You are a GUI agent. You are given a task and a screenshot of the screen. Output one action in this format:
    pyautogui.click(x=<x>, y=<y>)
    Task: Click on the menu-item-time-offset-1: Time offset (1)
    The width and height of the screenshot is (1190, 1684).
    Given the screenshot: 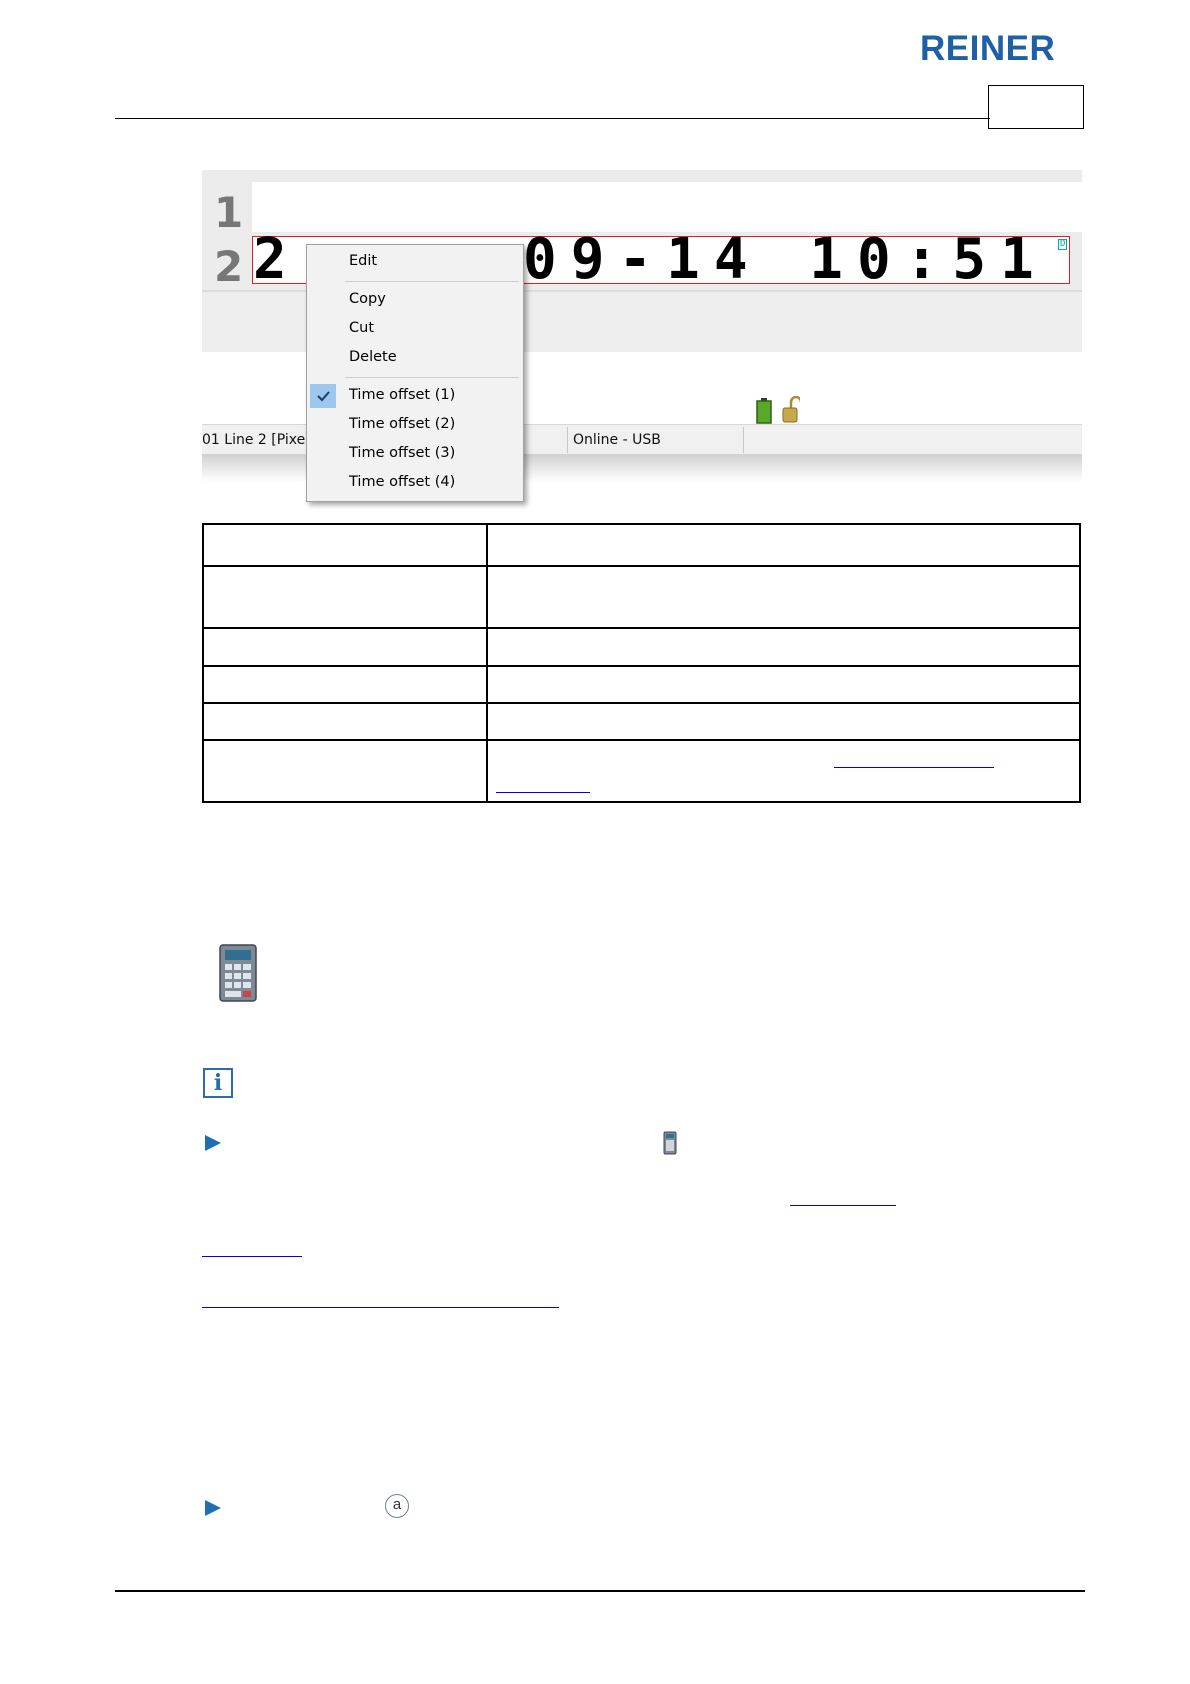 What is the action you would take?
    pyautogui.click(x=415, y=396)
    